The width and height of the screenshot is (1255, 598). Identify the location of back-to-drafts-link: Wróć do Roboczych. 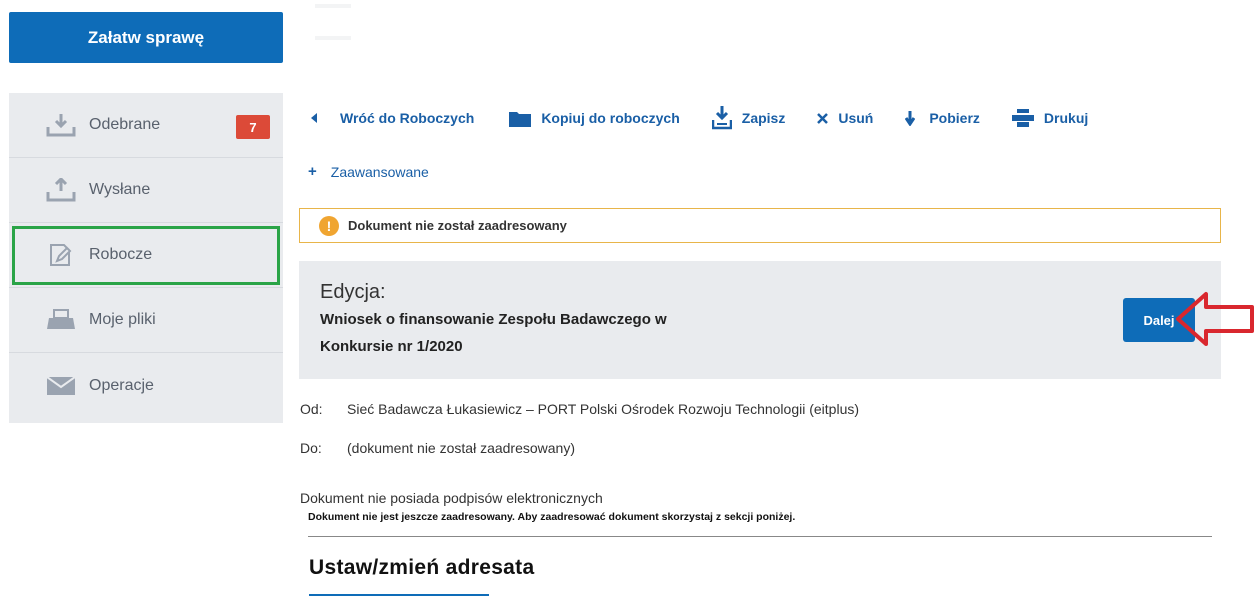
(392, 118).